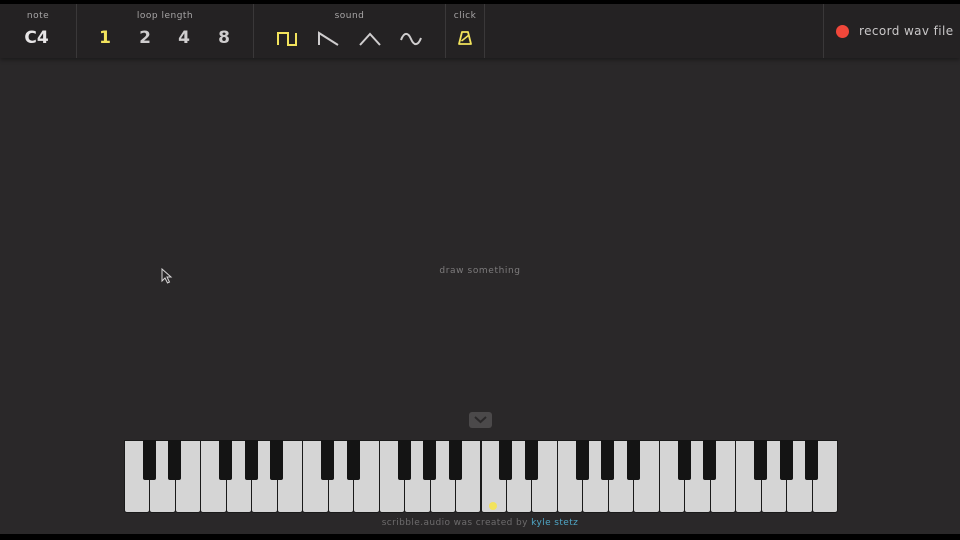 Image resolution: width=960 pixels, height=540 pixels. Describe the element at coordinates (105, 38) in the screenshot. I see `loop-length-1-button: 1` at that location.